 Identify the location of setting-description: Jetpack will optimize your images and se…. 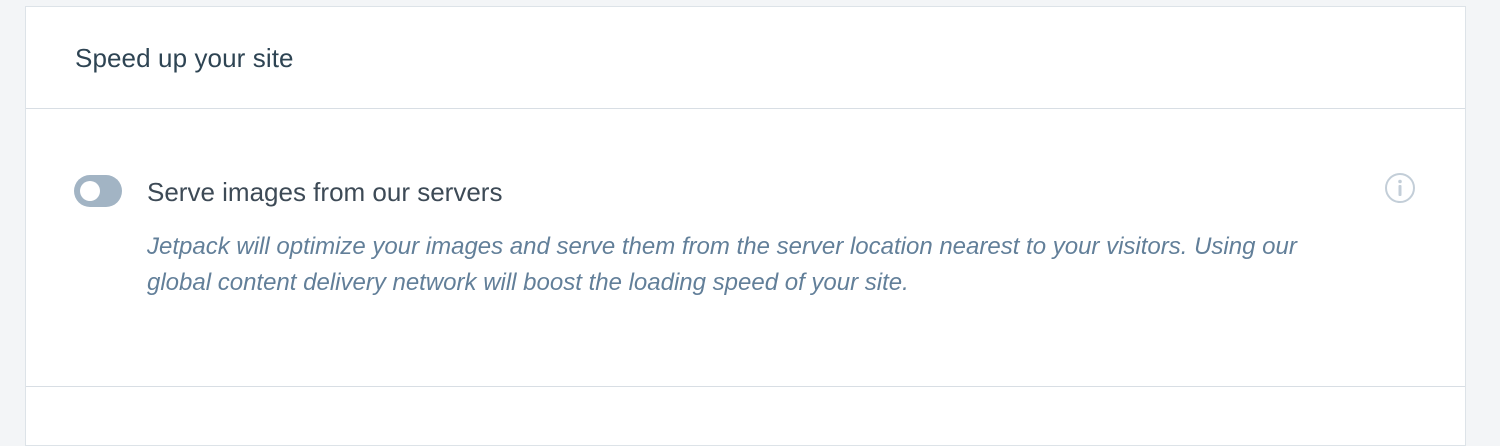
(722, 264).